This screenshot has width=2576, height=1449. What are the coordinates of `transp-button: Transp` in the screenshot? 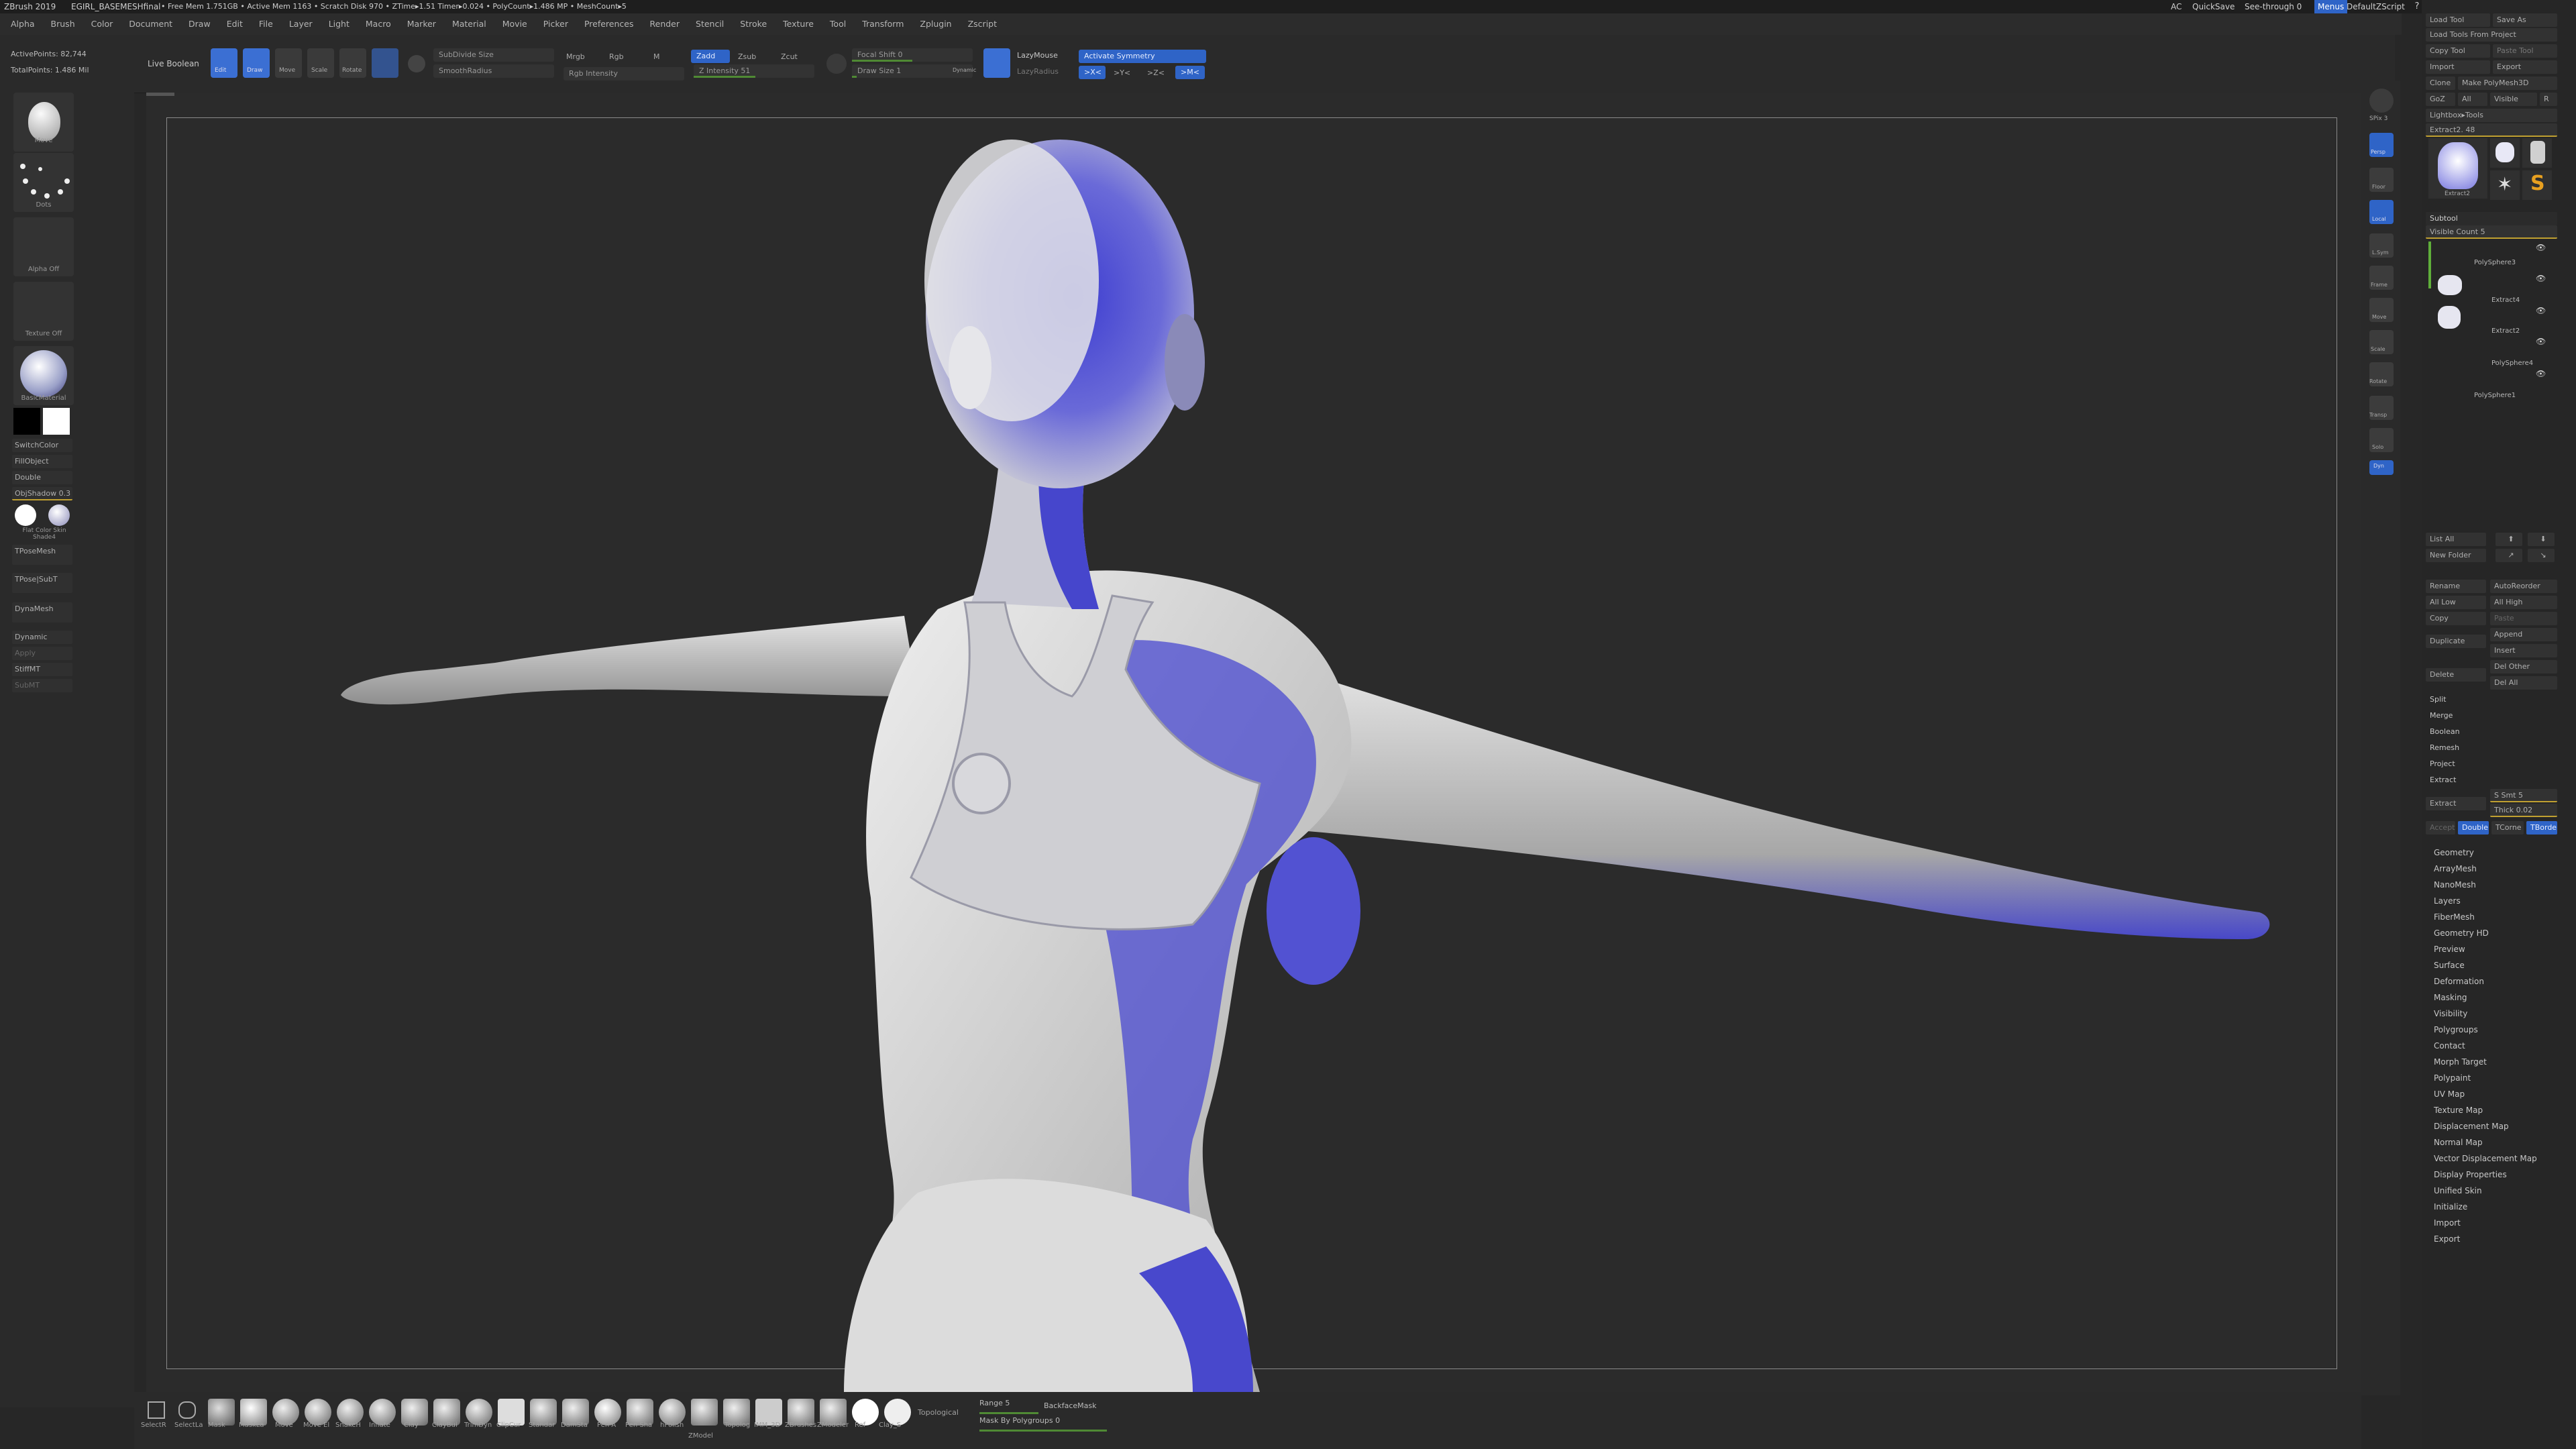 It's located at (2381, 408).